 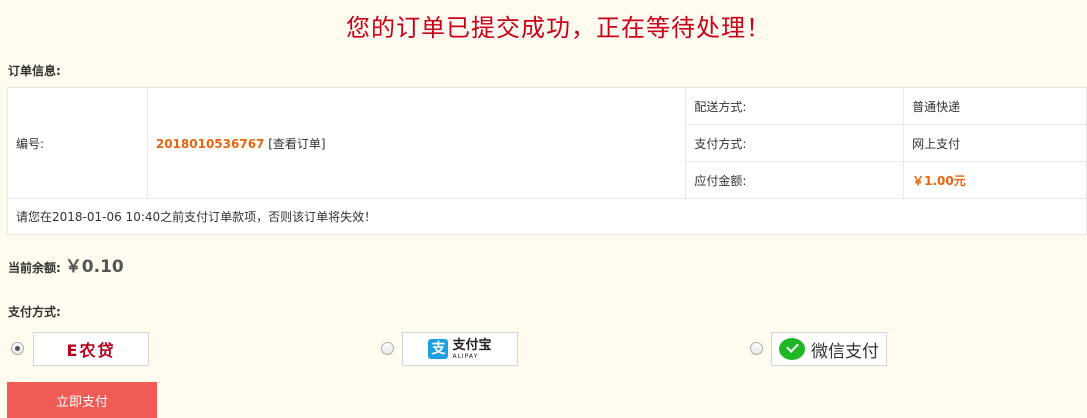 What do you see at coordinates (82, 400) in the screenshot?
I see `pay-now-button: 立即支付` at bounding box center [82, 400].